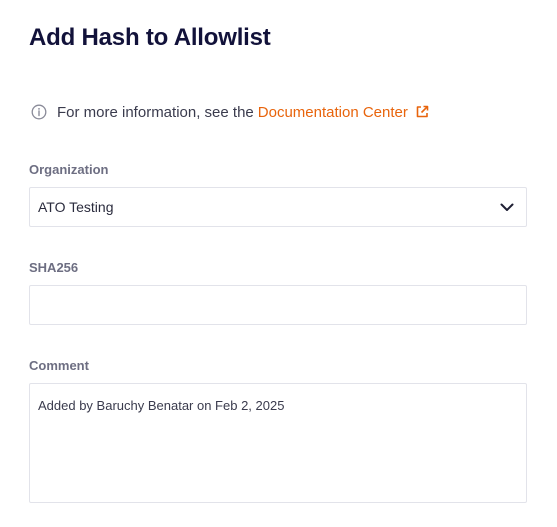 The image size is (557, 527). What do you see at coordinates (69, 169) in the screenshot?
I see `organization-label: Organization` at bounding box center [69, 169].